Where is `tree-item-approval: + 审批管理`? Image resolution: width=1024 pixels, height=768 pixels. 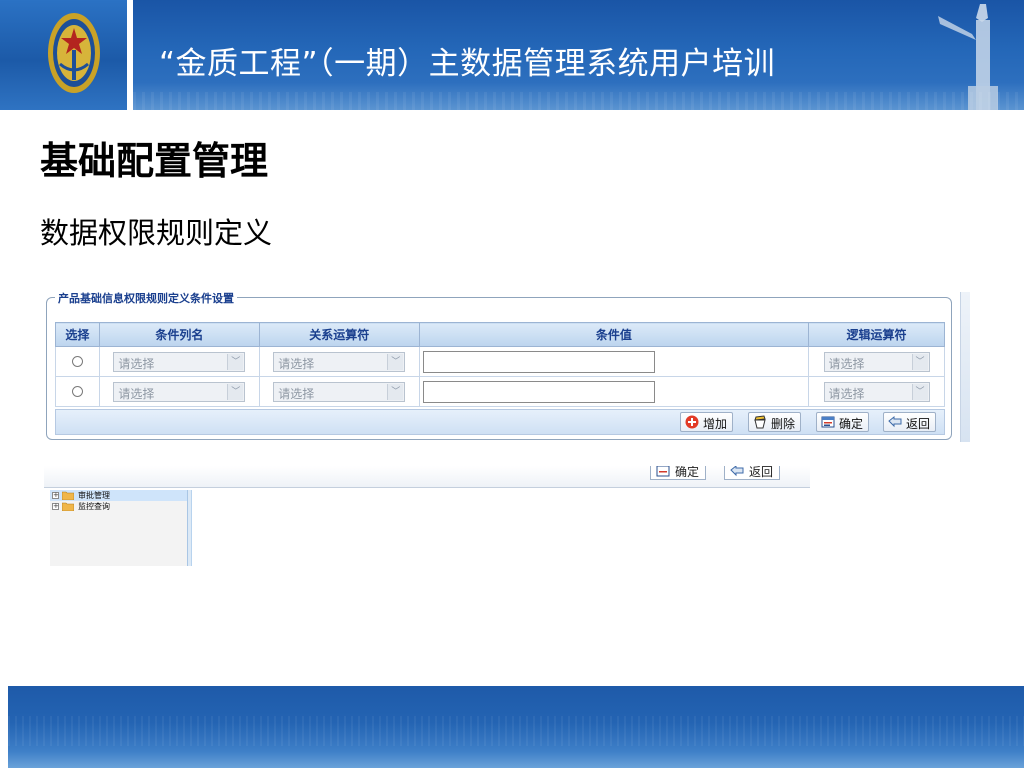 tree-item-approval: + 审批管理 is located at coordinates (120, 495).